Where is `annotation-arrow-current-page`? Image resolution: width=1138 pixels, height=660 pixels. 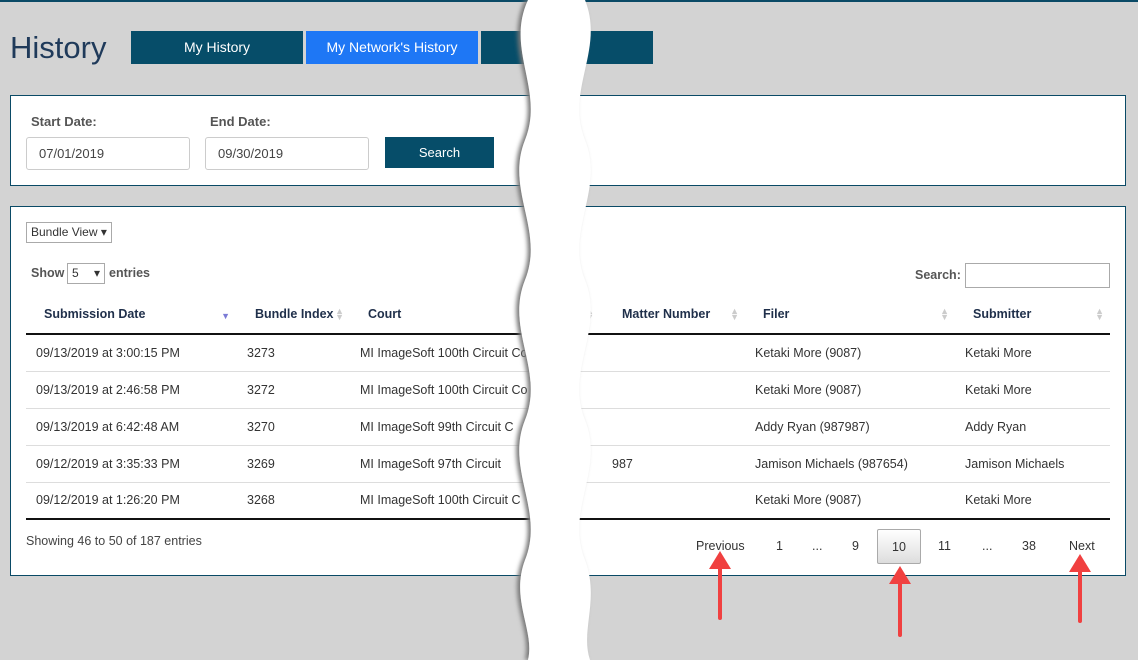
annotation-arrow-current-page is located at coordinates (900, 601).